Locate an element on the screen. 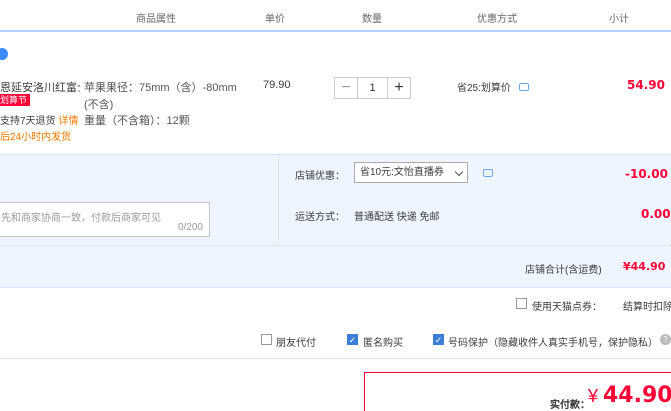  panel-divider is located at coordinates (278, 200).